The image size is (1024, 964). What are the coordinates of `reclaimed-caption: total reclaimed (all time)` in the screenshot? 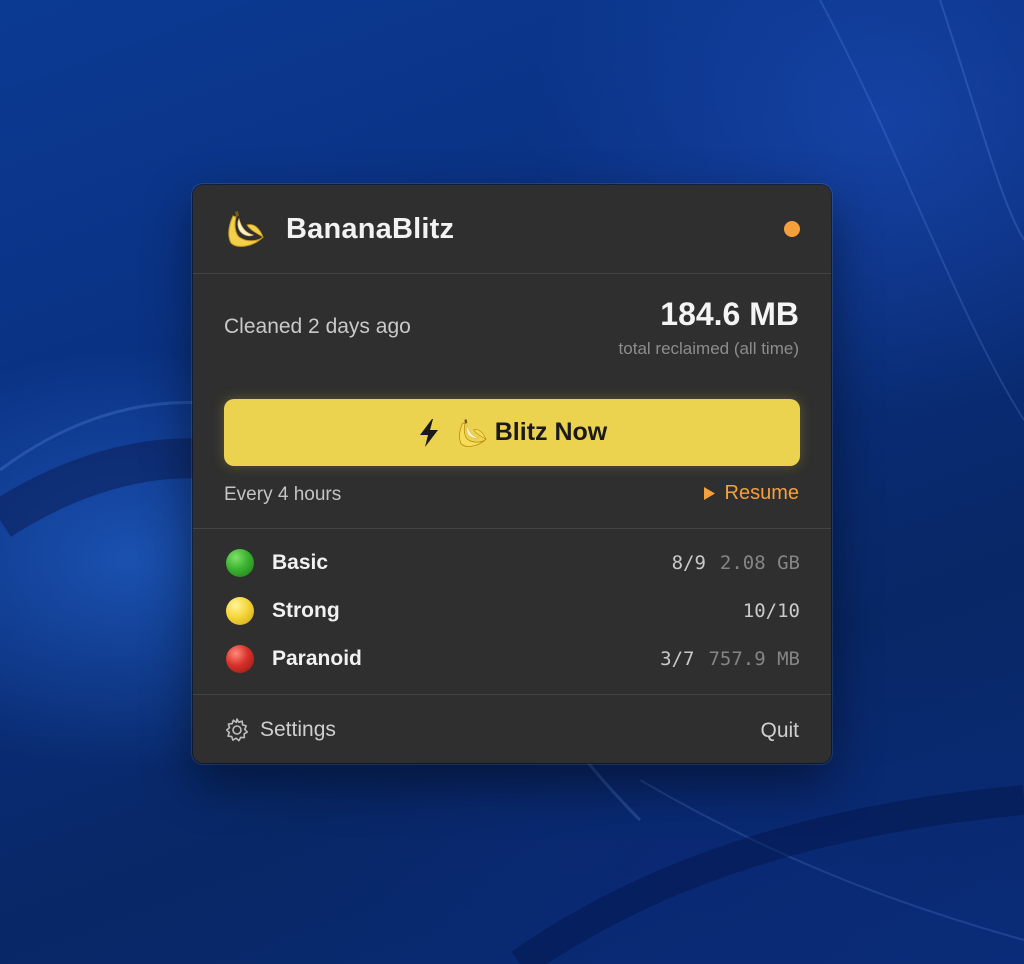 It's located at (708, 348).